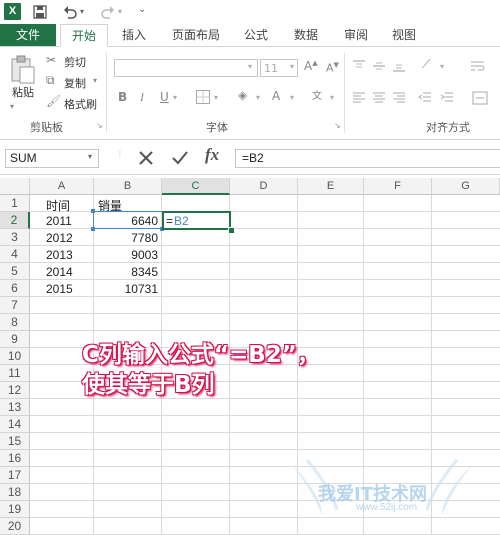  I want to click on formula-input: =B2, so click(367, 158).